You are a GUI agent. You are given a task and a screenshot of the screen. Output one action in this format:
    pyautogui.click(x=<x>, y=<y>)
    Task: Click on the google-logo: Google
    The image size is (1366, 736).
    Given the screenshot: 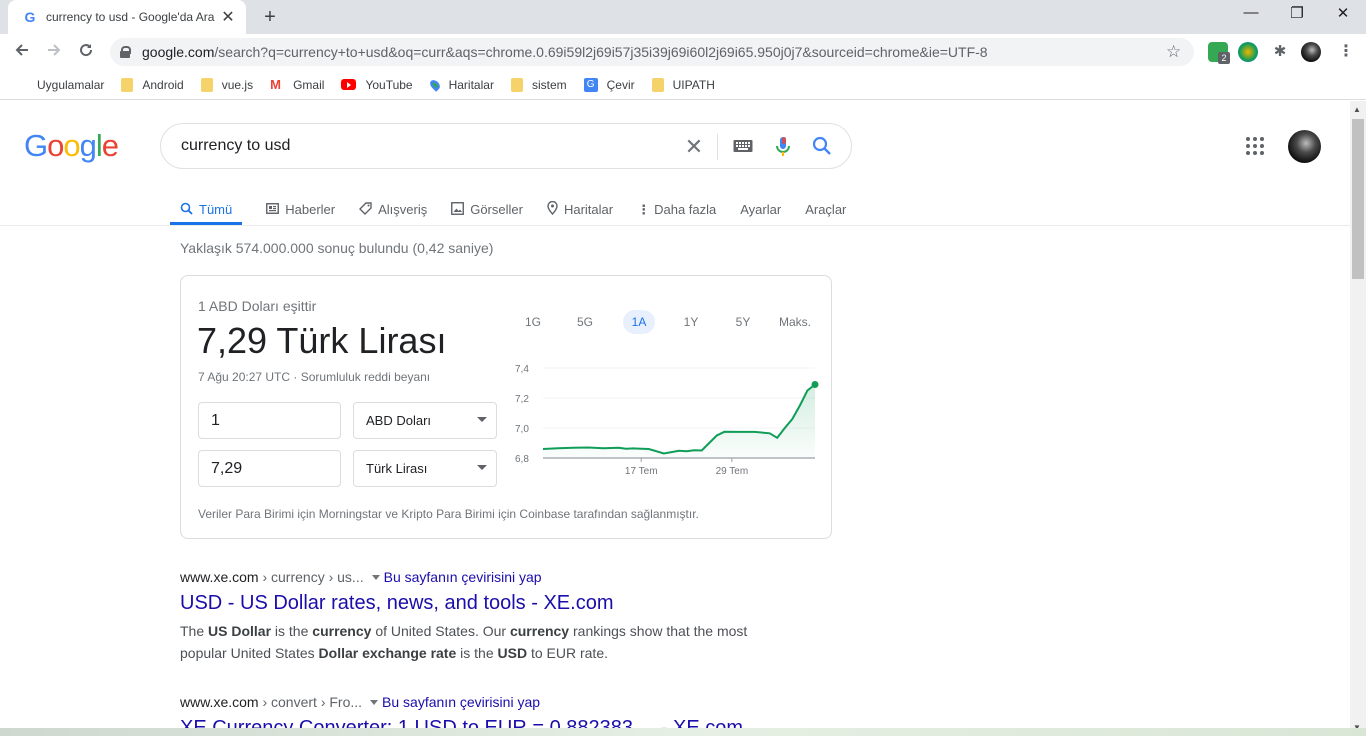 What is the action you would take?
    pyautogui.click(x=71, y=146)
    